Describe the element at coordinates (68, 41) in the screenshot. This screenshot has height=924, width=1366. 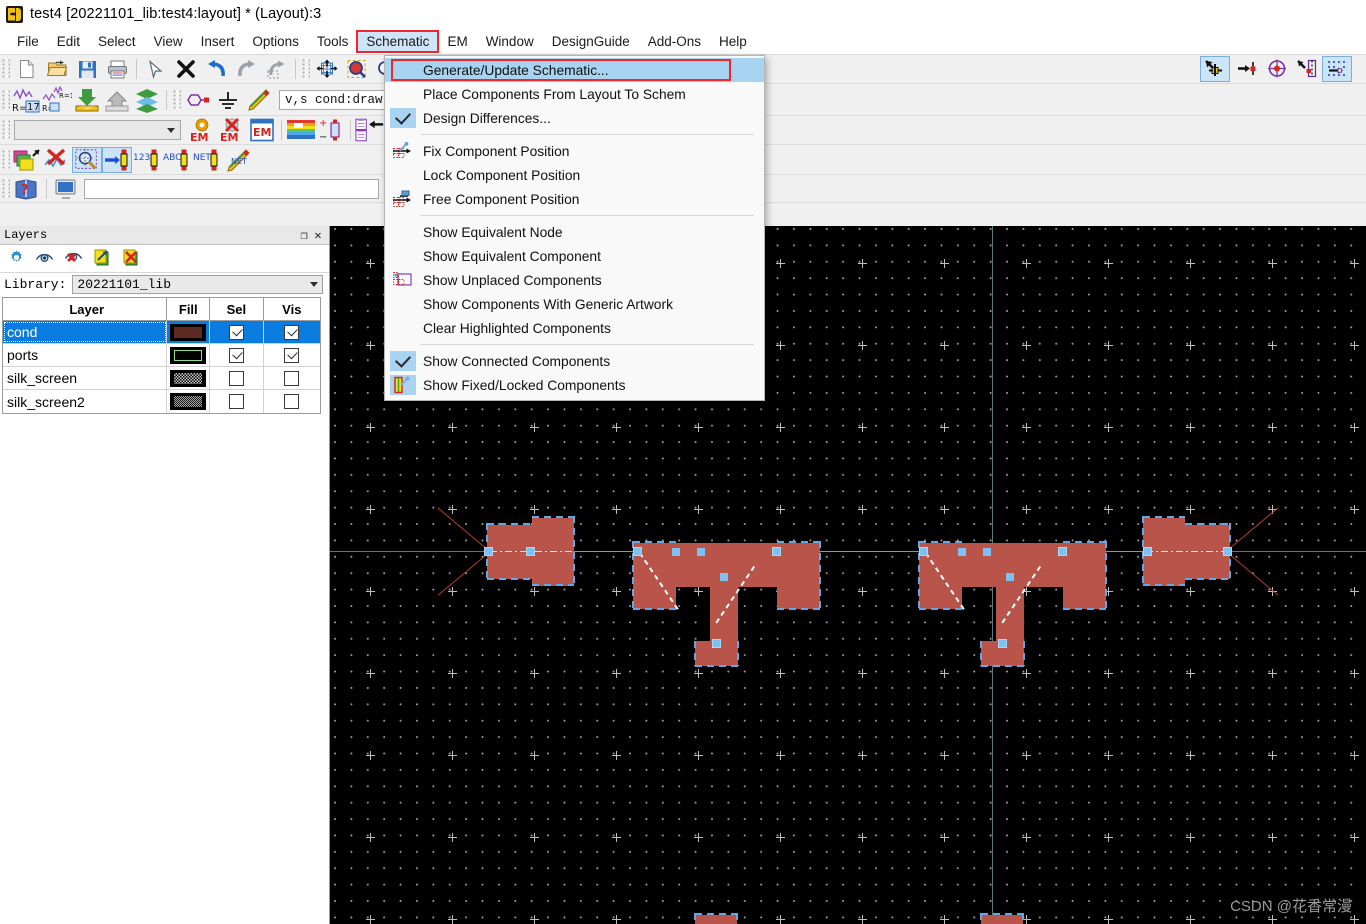
I see `menu-edit: Edit` at that location.